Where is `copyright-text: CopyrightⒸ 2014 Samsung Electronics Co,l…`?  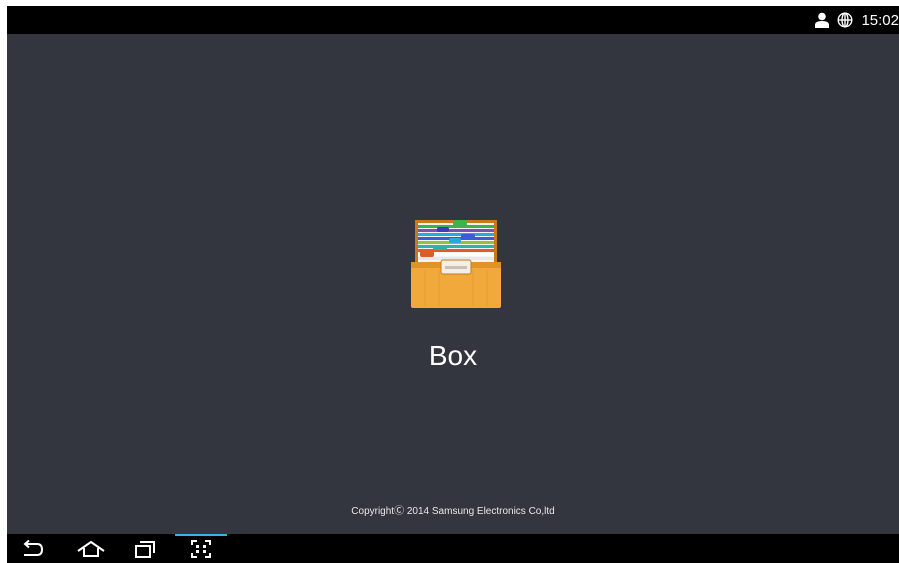 copyright-text: CopyrightⒸ 2014 Samsung Electronics Co,l… is located at coordinates (453, 511).